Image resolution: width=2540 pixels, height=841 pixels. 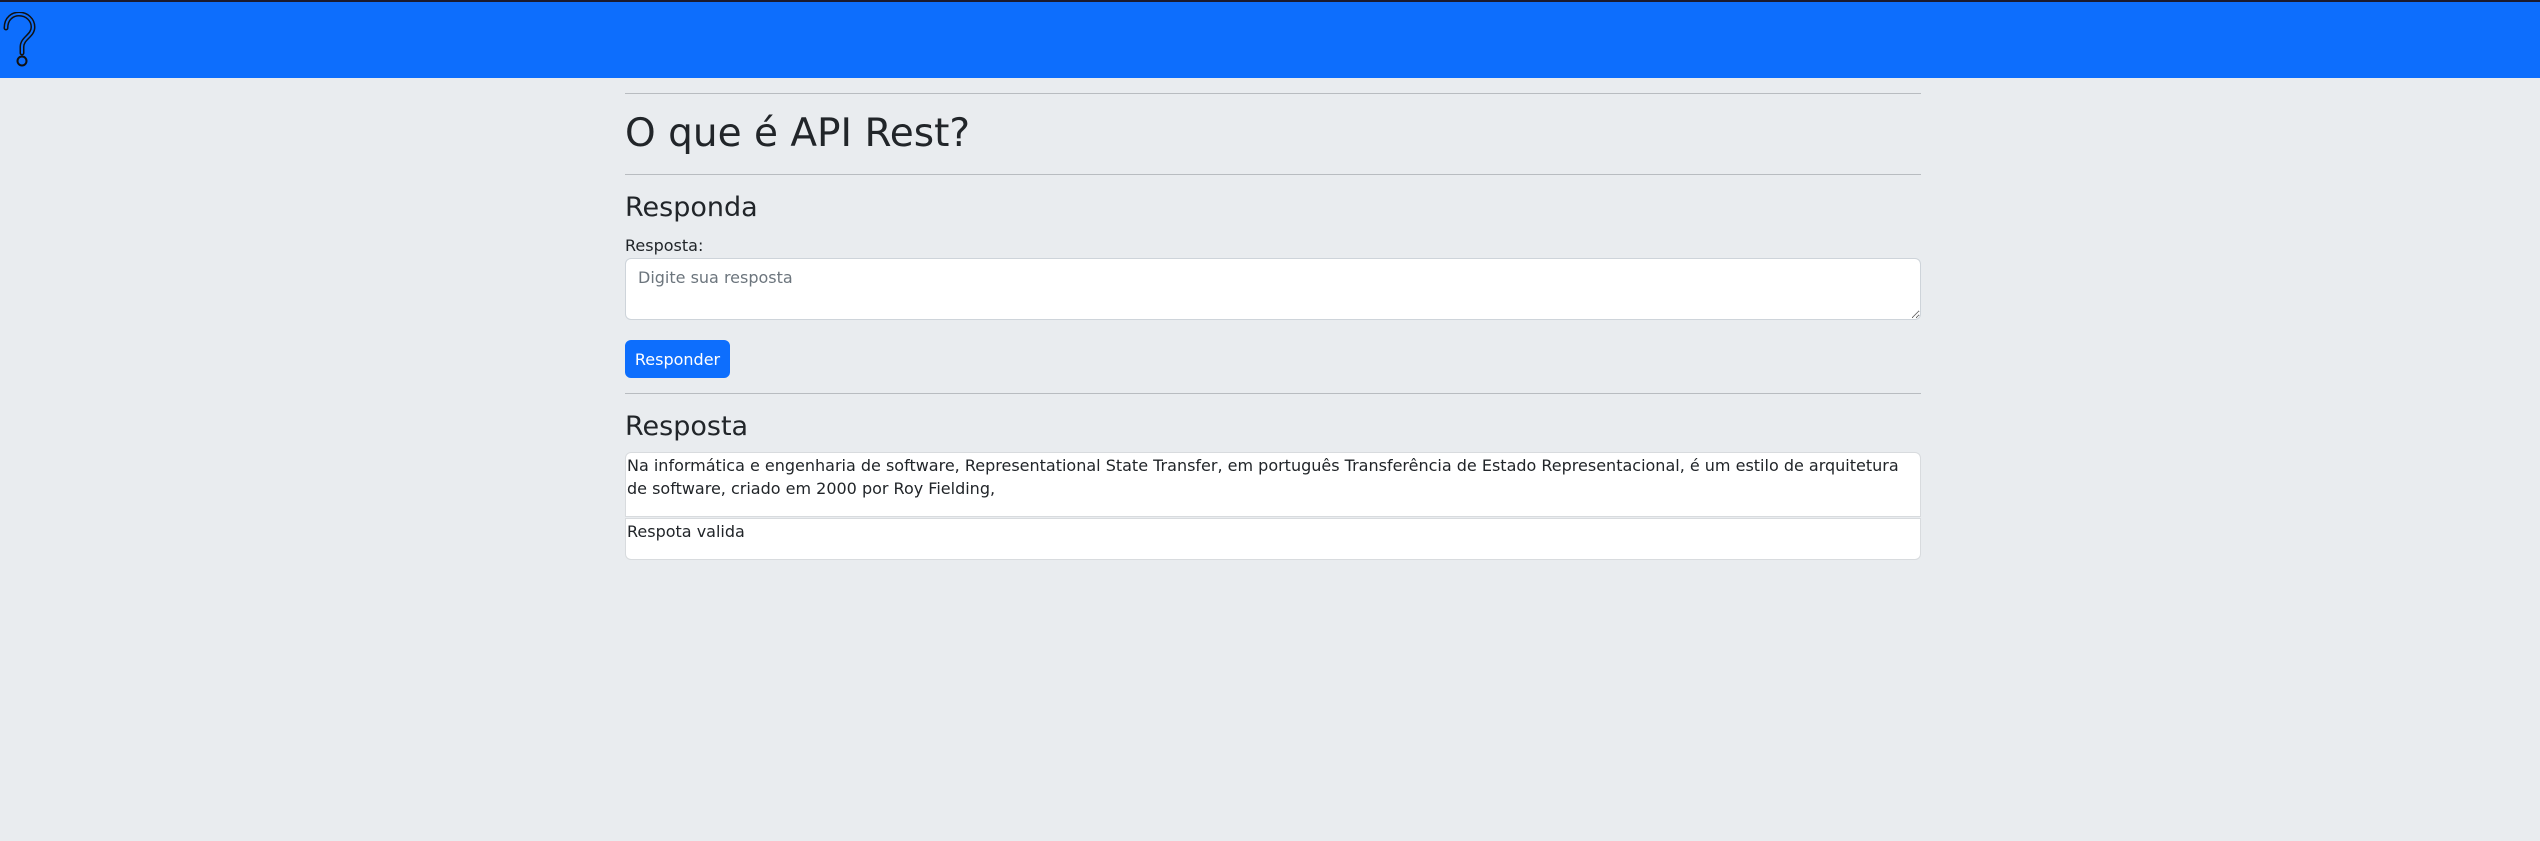 What do you see at coordinates (1273, 289) in the screenshot?
I see `answer-textarea` at bounding box center [1273, 289].